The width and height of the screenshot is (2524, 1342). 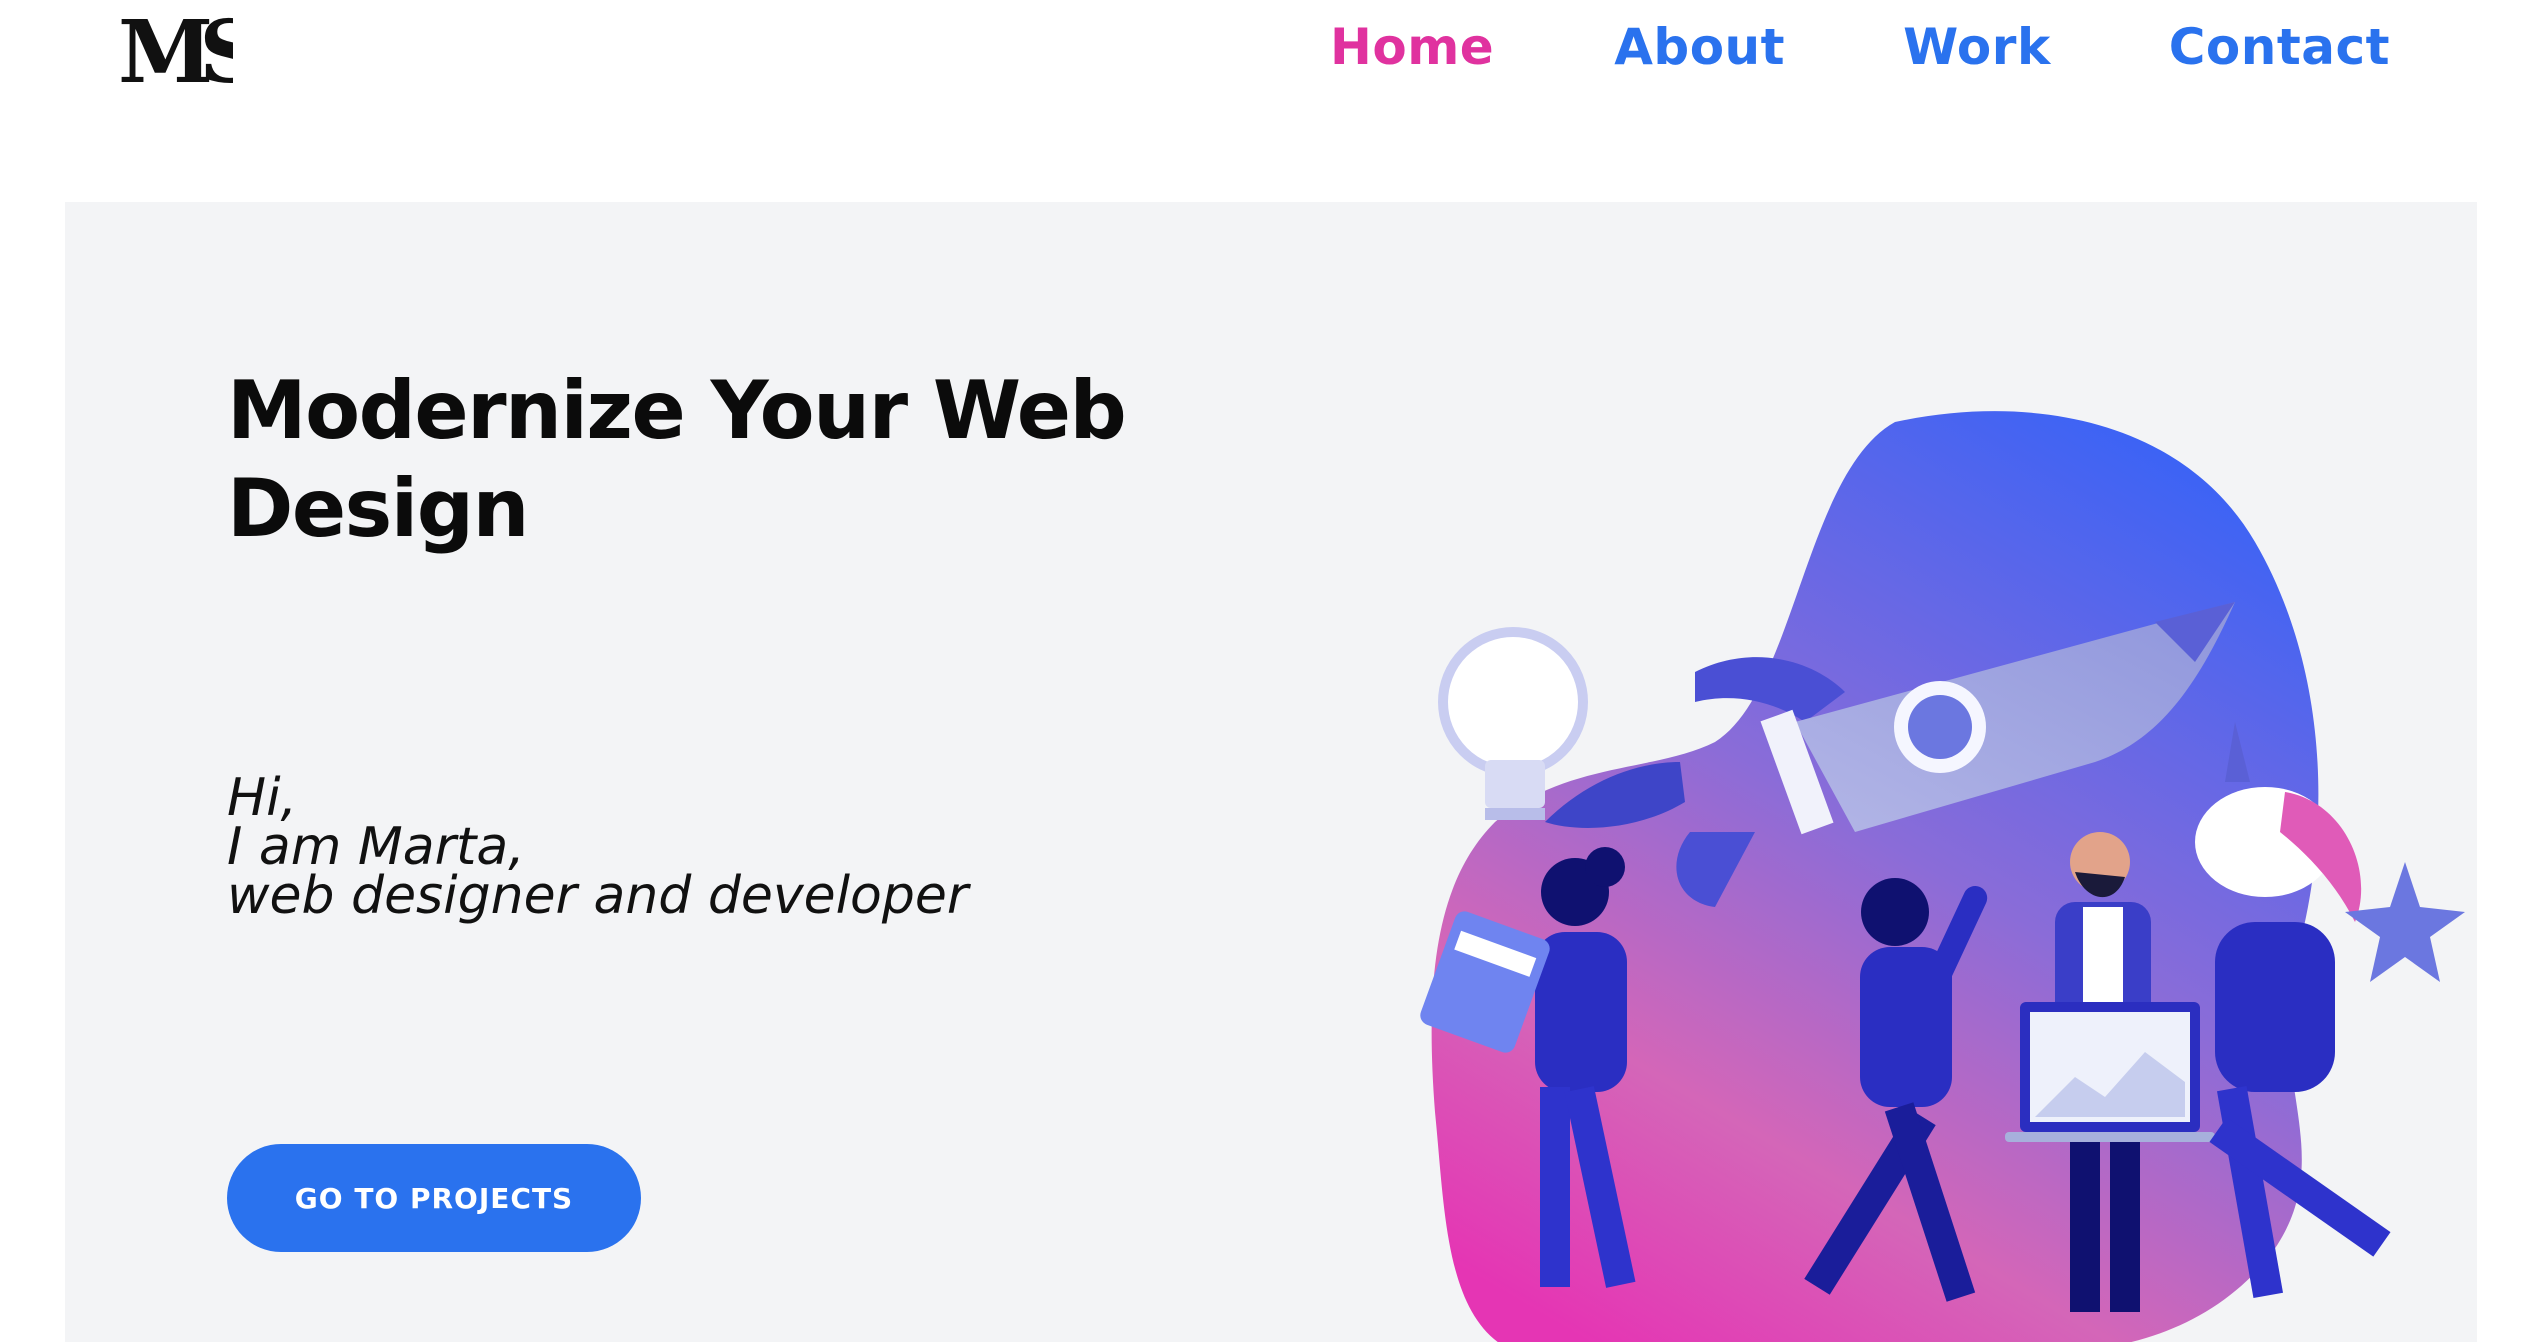 I want to click on ms-logo-icon: MS, so click(x=175, y=52).